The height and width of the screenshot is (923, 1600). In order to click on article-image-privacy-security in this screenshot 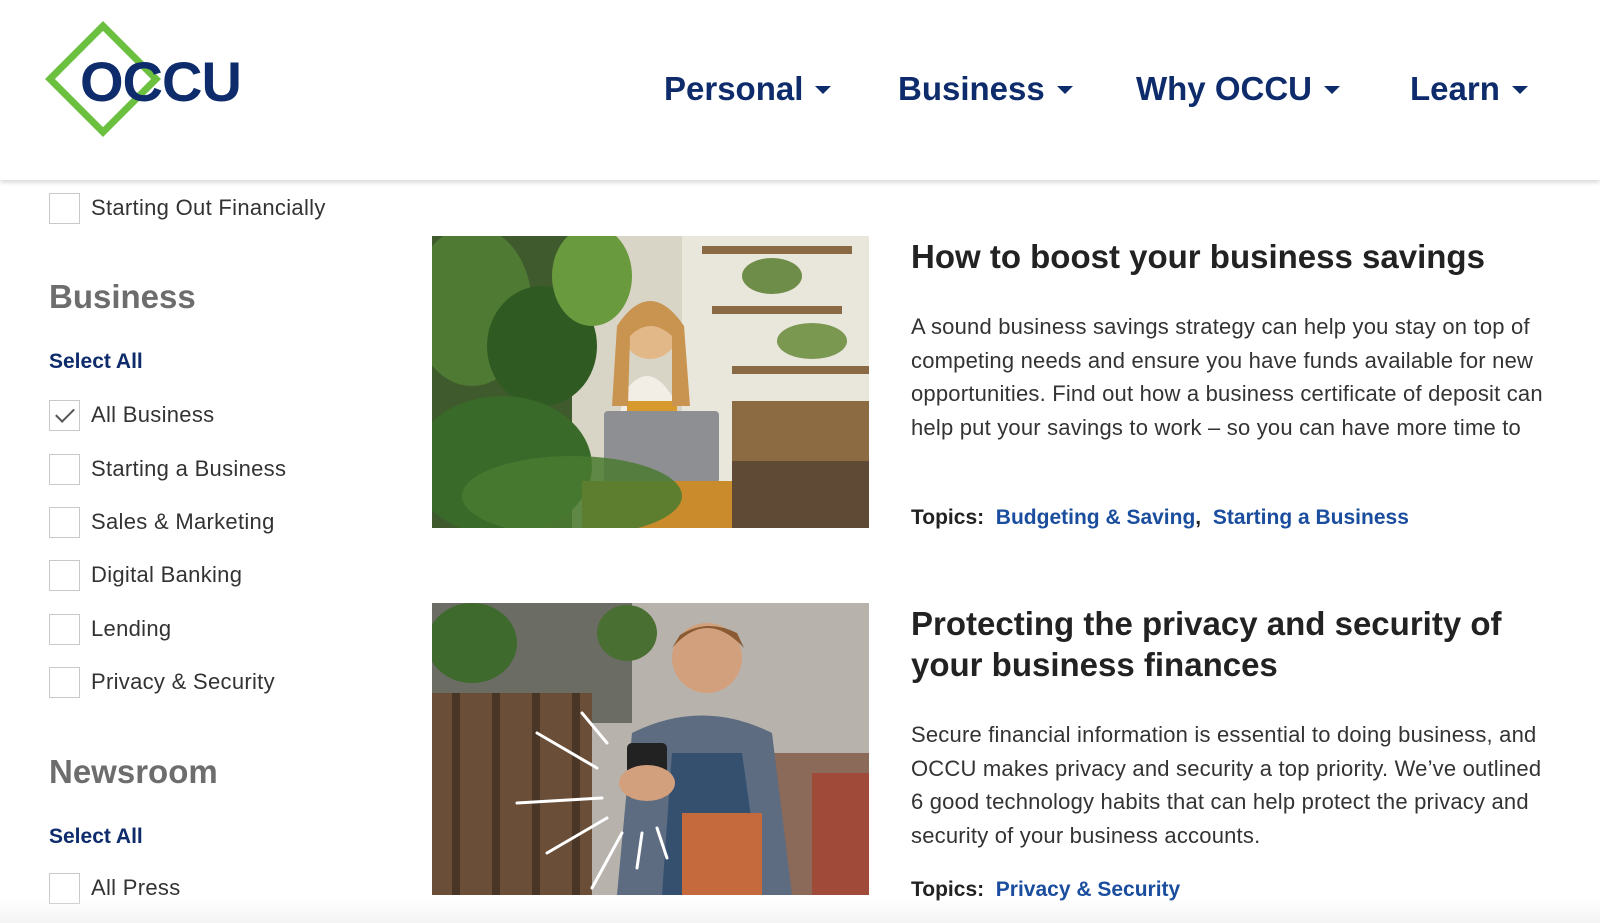, I will do `click(650, 749)`.